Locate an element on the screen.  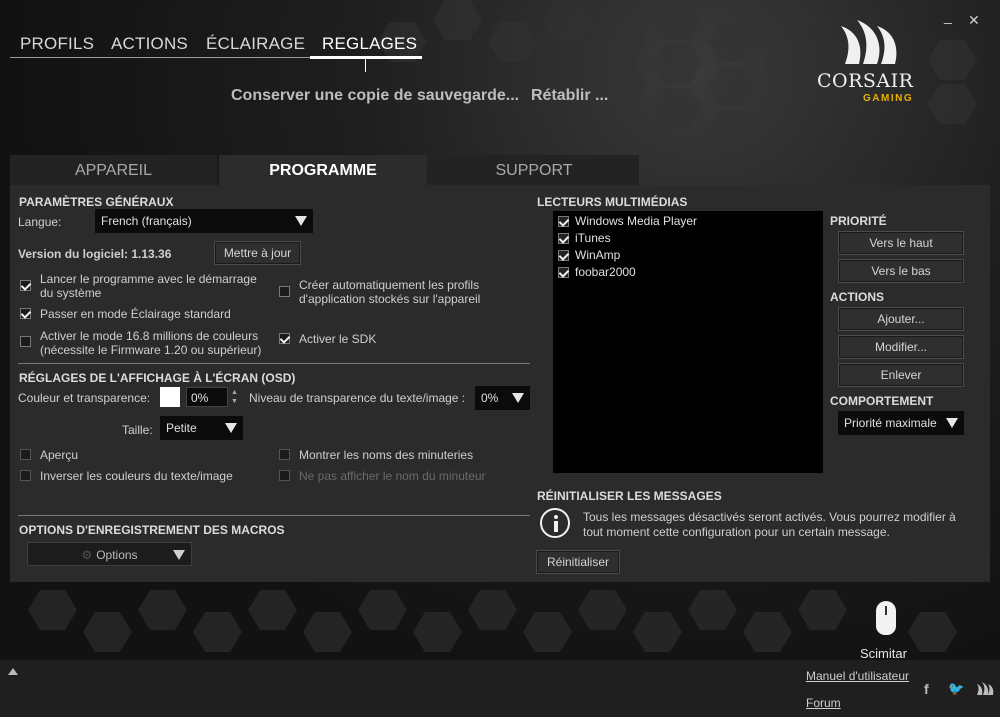
startup-checkbox is located at coordinates (25, 285).